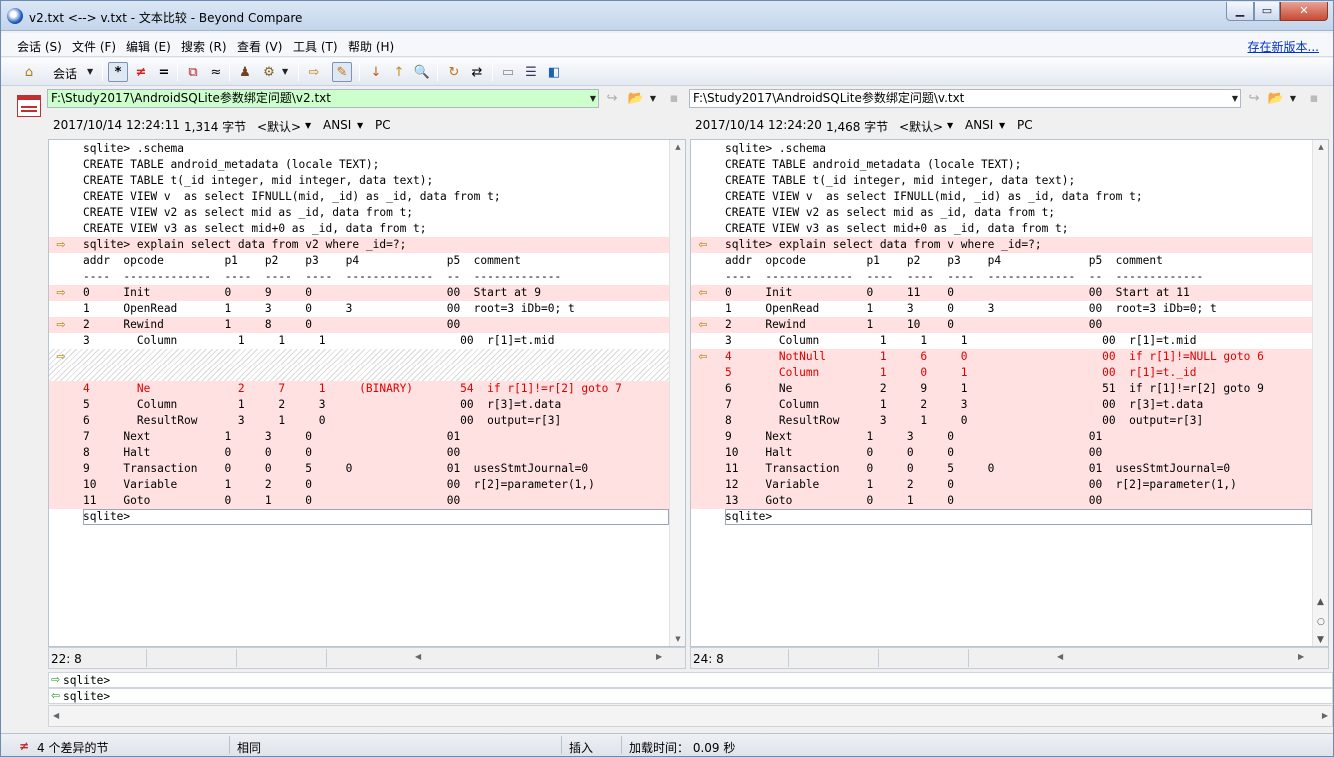  What do you see at coordinates (367, 437) in the screenshot?
I see `left-text-line: 7 Next 1 3 0 01` at bounding box center [367, 437].